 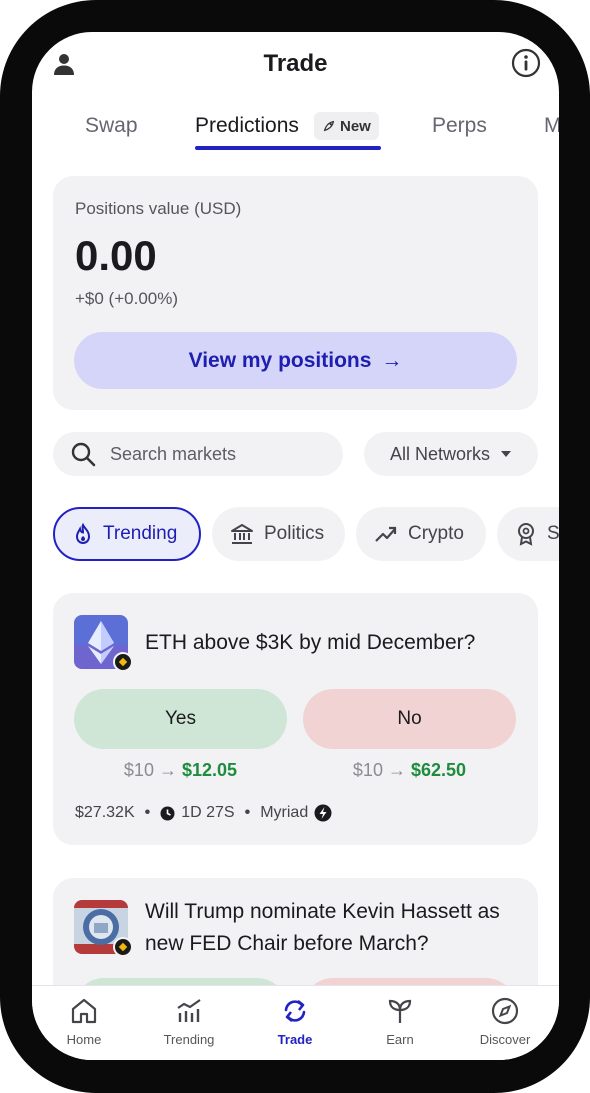 What do you see at coordinates (323, 813) in the screenshot?
I see `myriad-logo-icon` at bounding box center [323, 813].